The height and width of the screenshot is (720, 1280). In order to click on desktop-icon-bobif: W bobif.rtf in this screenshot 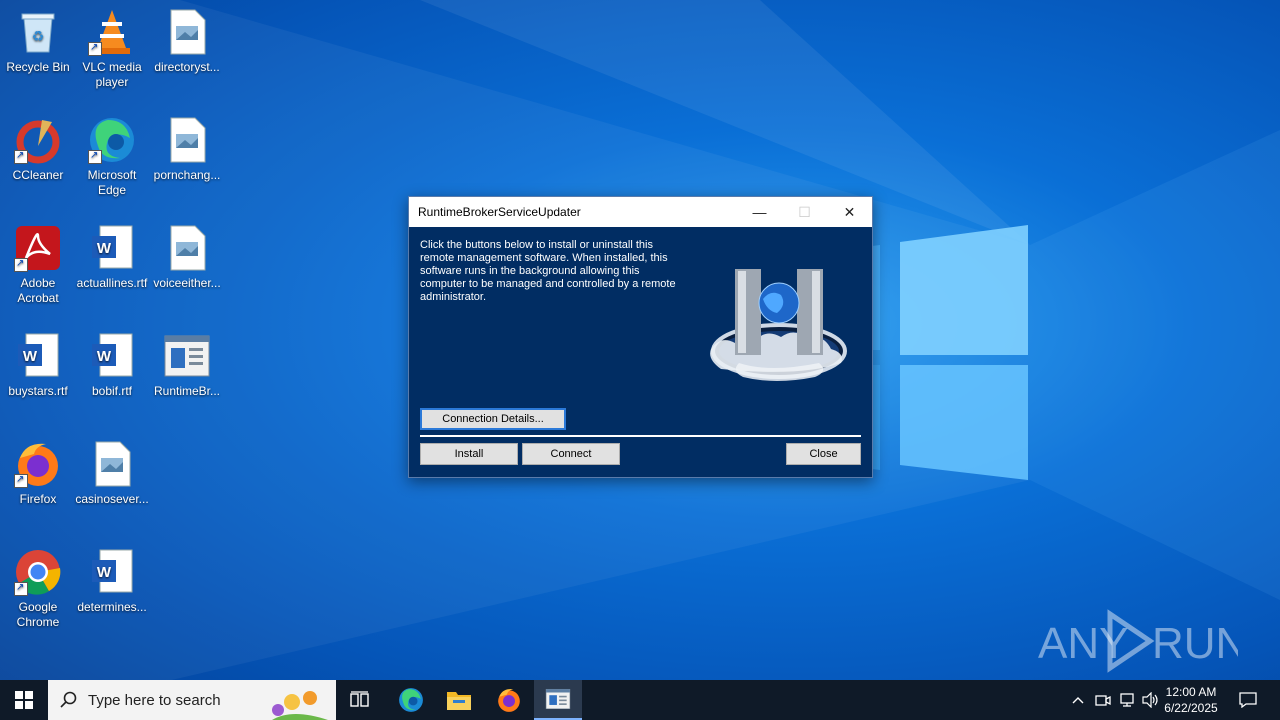, I will do `click(112, 365)`.